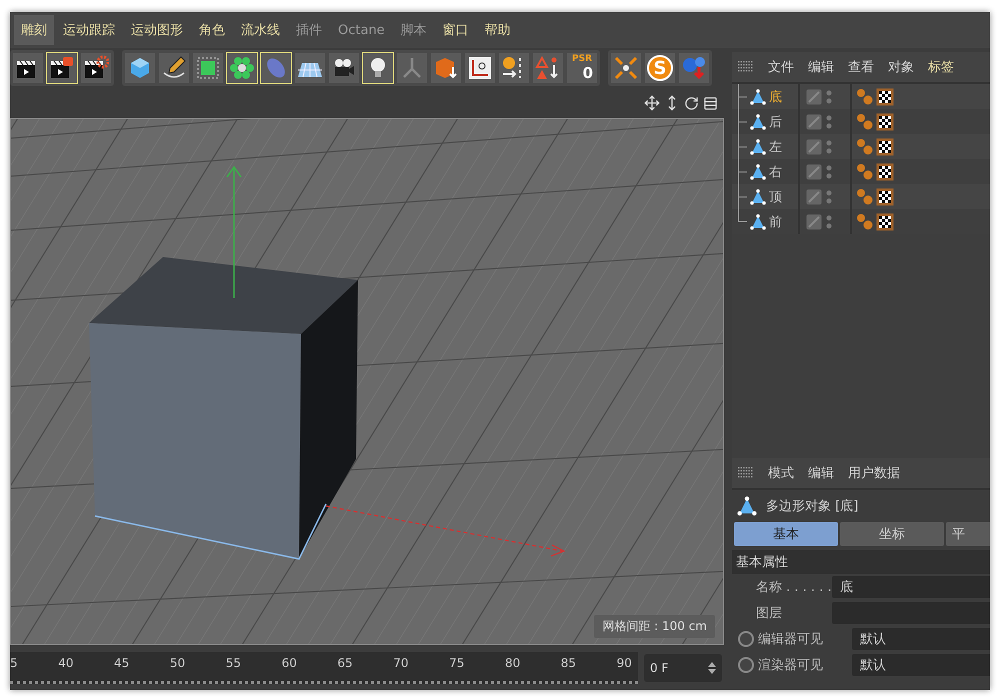 The width and height of the screenshot is (1000, 697). I want to click on object-title: 多边形对象 [底], so click(812, 506).